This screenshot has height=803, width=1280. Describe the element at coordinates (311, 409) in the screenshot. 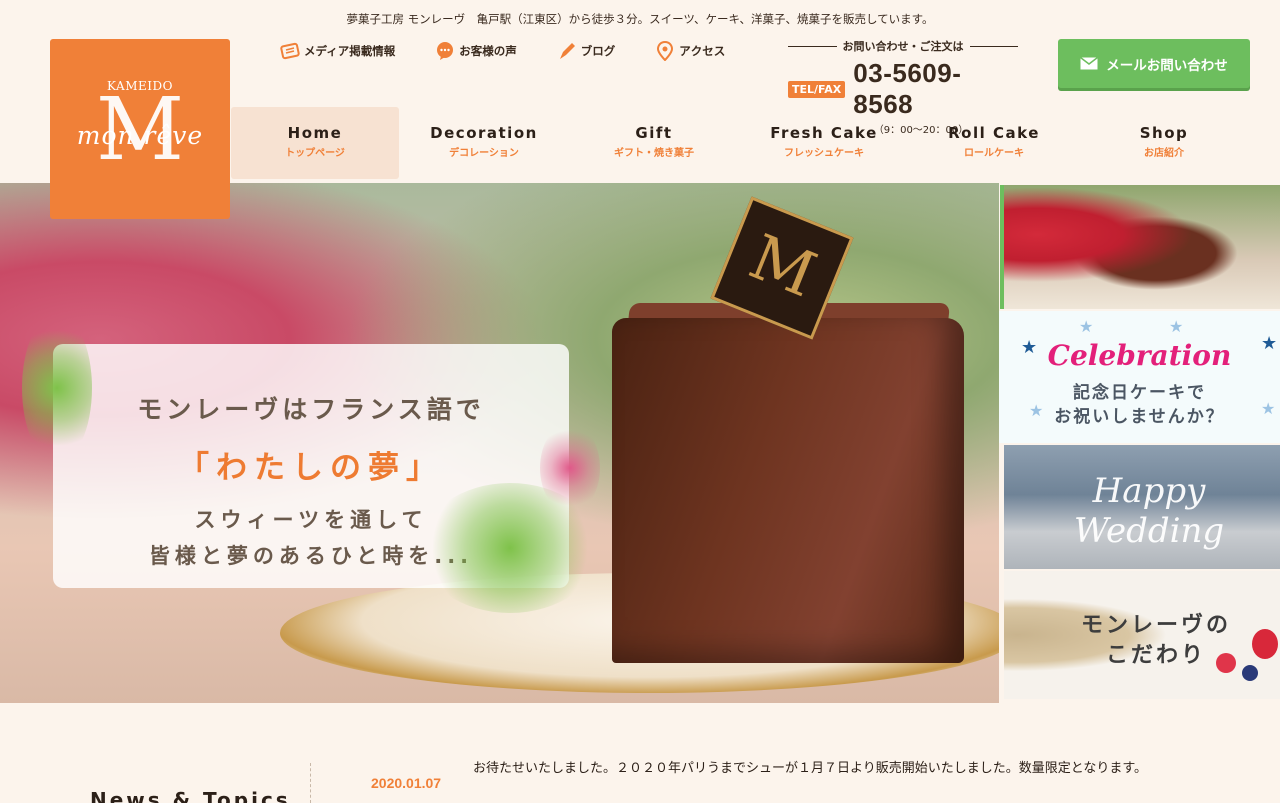

I see `hero-line-1: モンレーヴはフランス語で` at that location.